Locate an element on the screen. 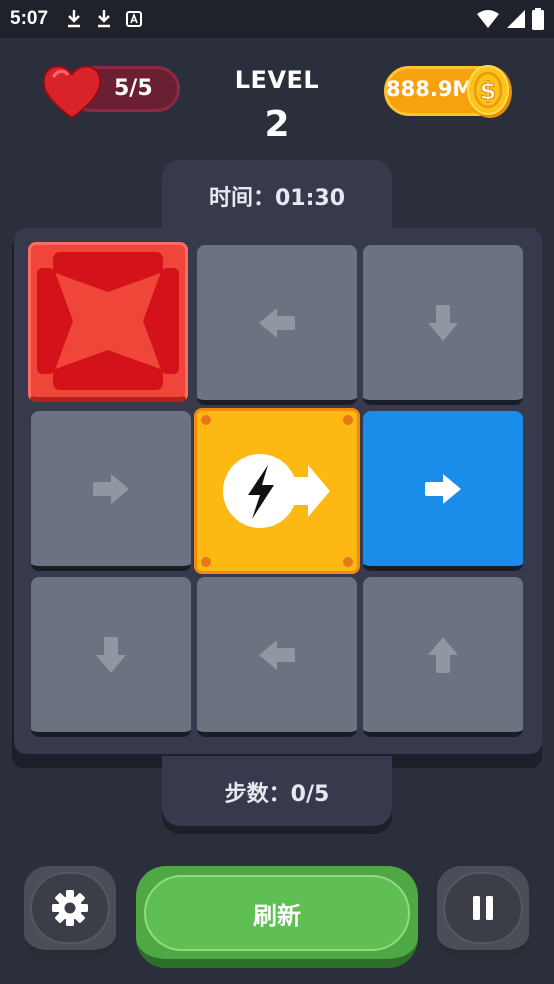 Image resolution: width=554 pixels, height=984 pixels. timer-panel: 时间：01:30 is located at coordinates (277, 198).